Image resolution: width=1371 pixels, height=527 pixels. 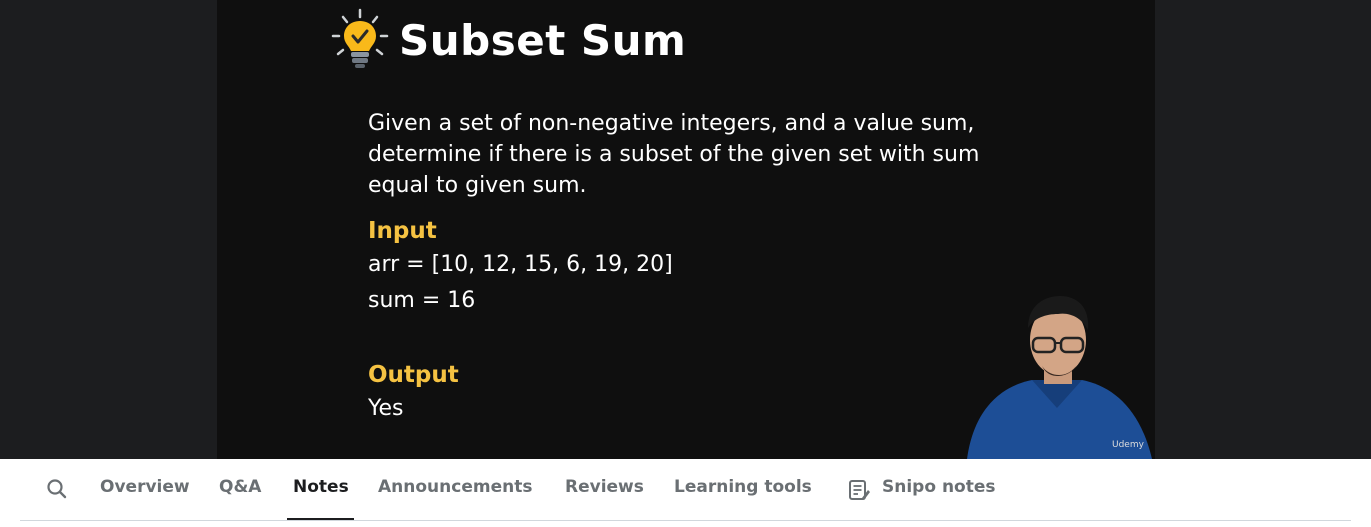 What do you see at coordinates (685, 520) in the screenshot?
I see `tab-divider` at bounding box center [685, 520].